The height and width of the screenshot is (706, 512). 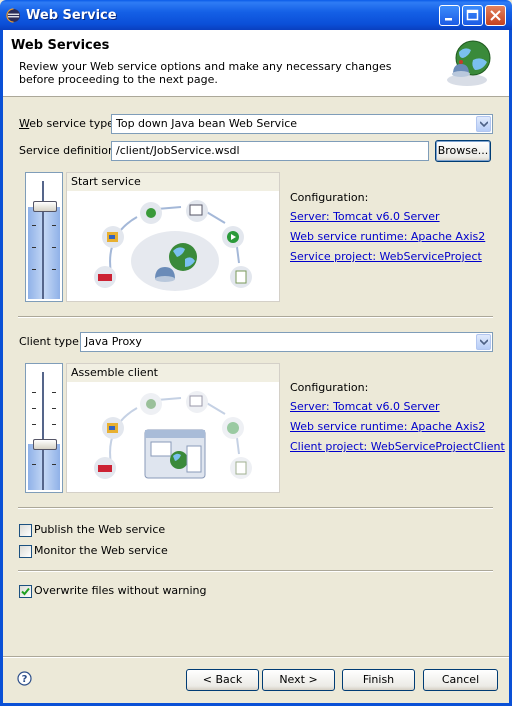 I want to click on client-slider-thumb, so click(x=45, y=444).